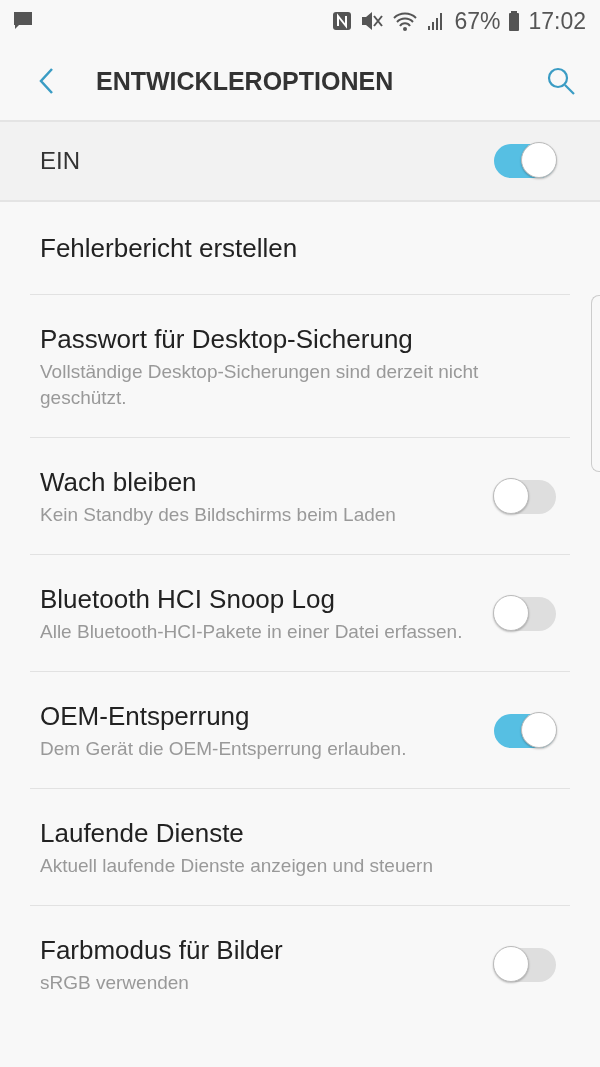  Describe the element at coordinates (298, 833) in the screenshot. I see `setting-title: Laufende Dienste` at that location.